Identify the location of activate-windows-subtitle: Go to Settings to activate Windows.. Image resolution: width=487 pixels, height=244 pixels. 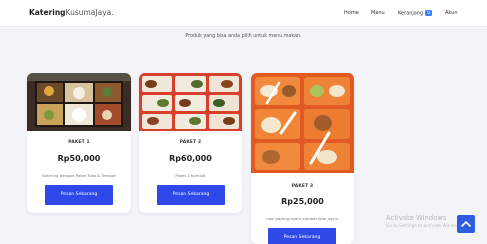
(424, 226).